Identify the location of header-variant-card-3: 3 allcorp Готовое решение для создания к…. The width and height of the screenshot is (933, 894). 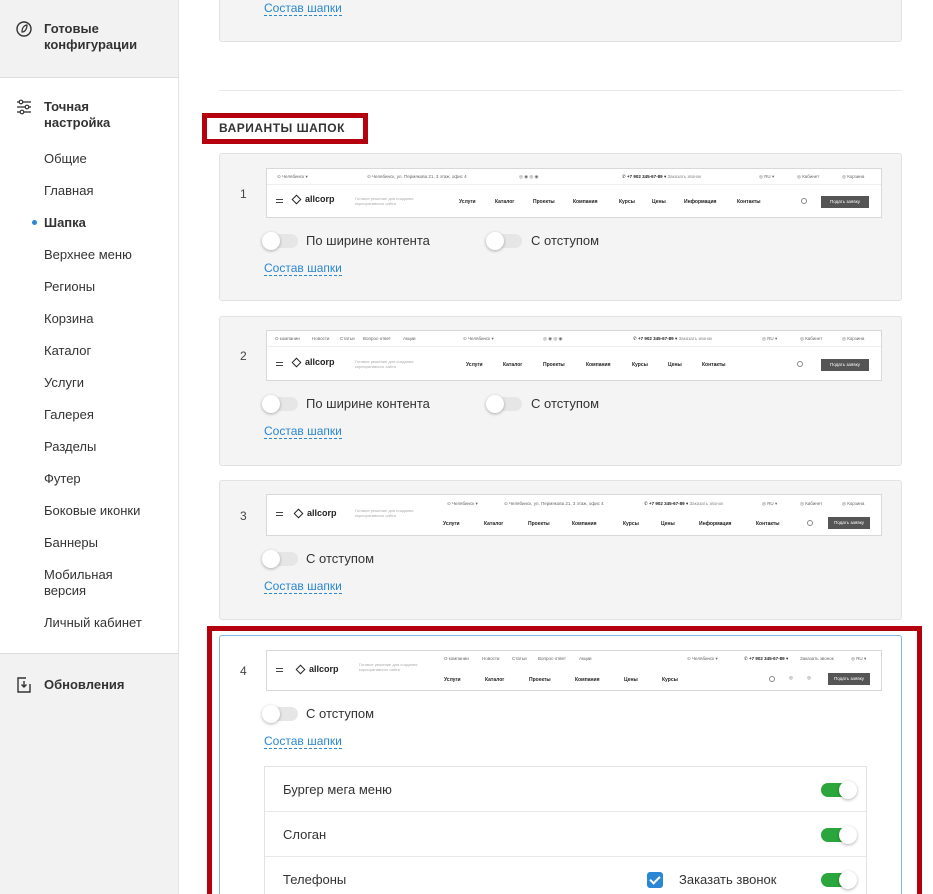
(560, 550).